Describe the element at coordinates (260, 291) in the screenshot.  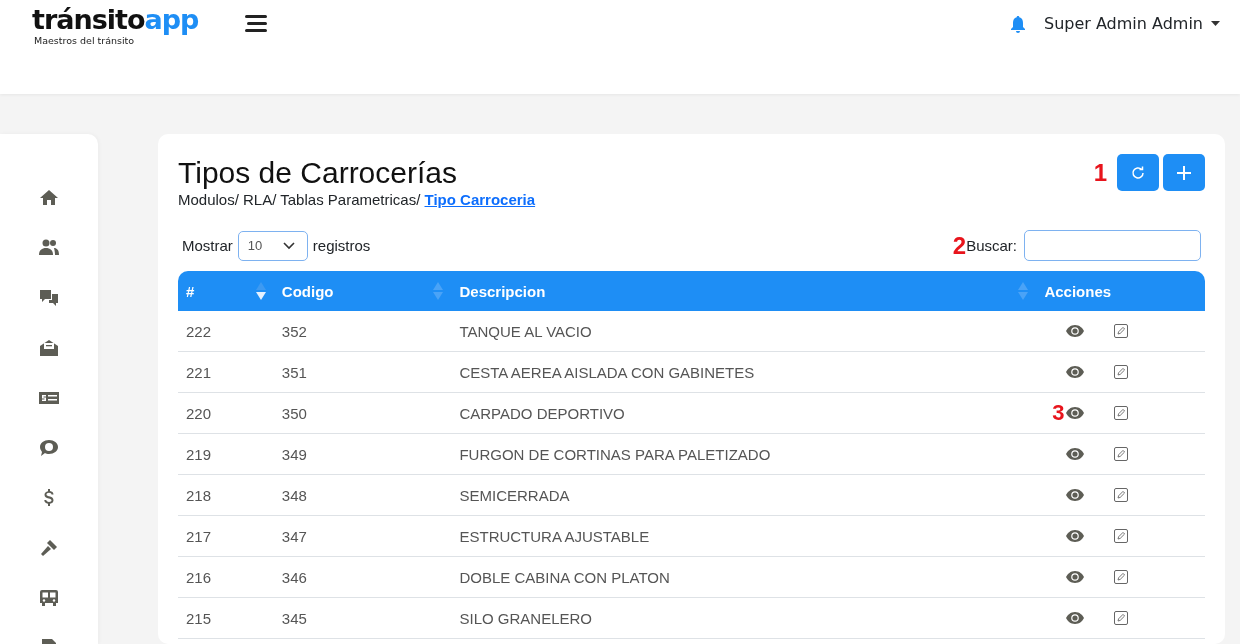
I see `sort-ascending-icon` at that location.